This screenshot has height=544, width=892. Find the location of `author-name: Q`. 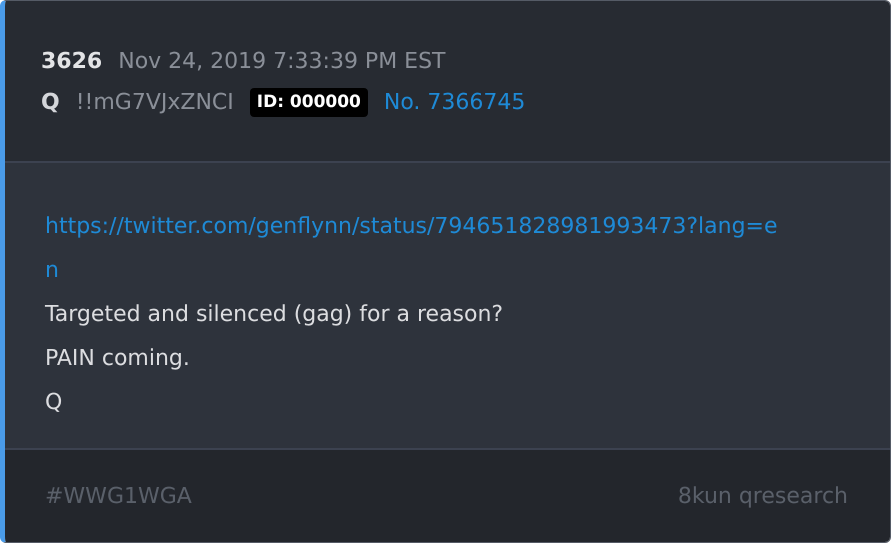

author-name: Q is located at coordinates (50, 103).